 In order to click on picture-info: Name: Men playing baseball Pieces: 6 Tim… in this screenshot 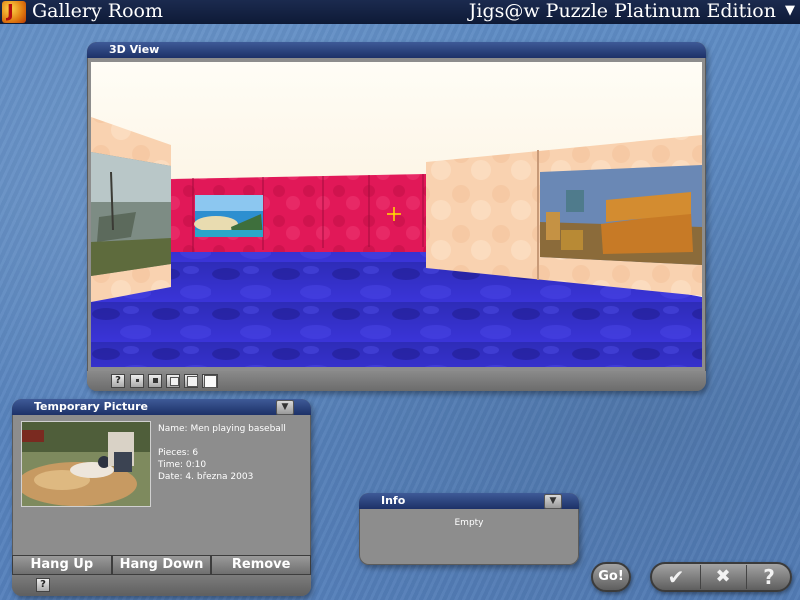, I will do `click(222, 453)`.